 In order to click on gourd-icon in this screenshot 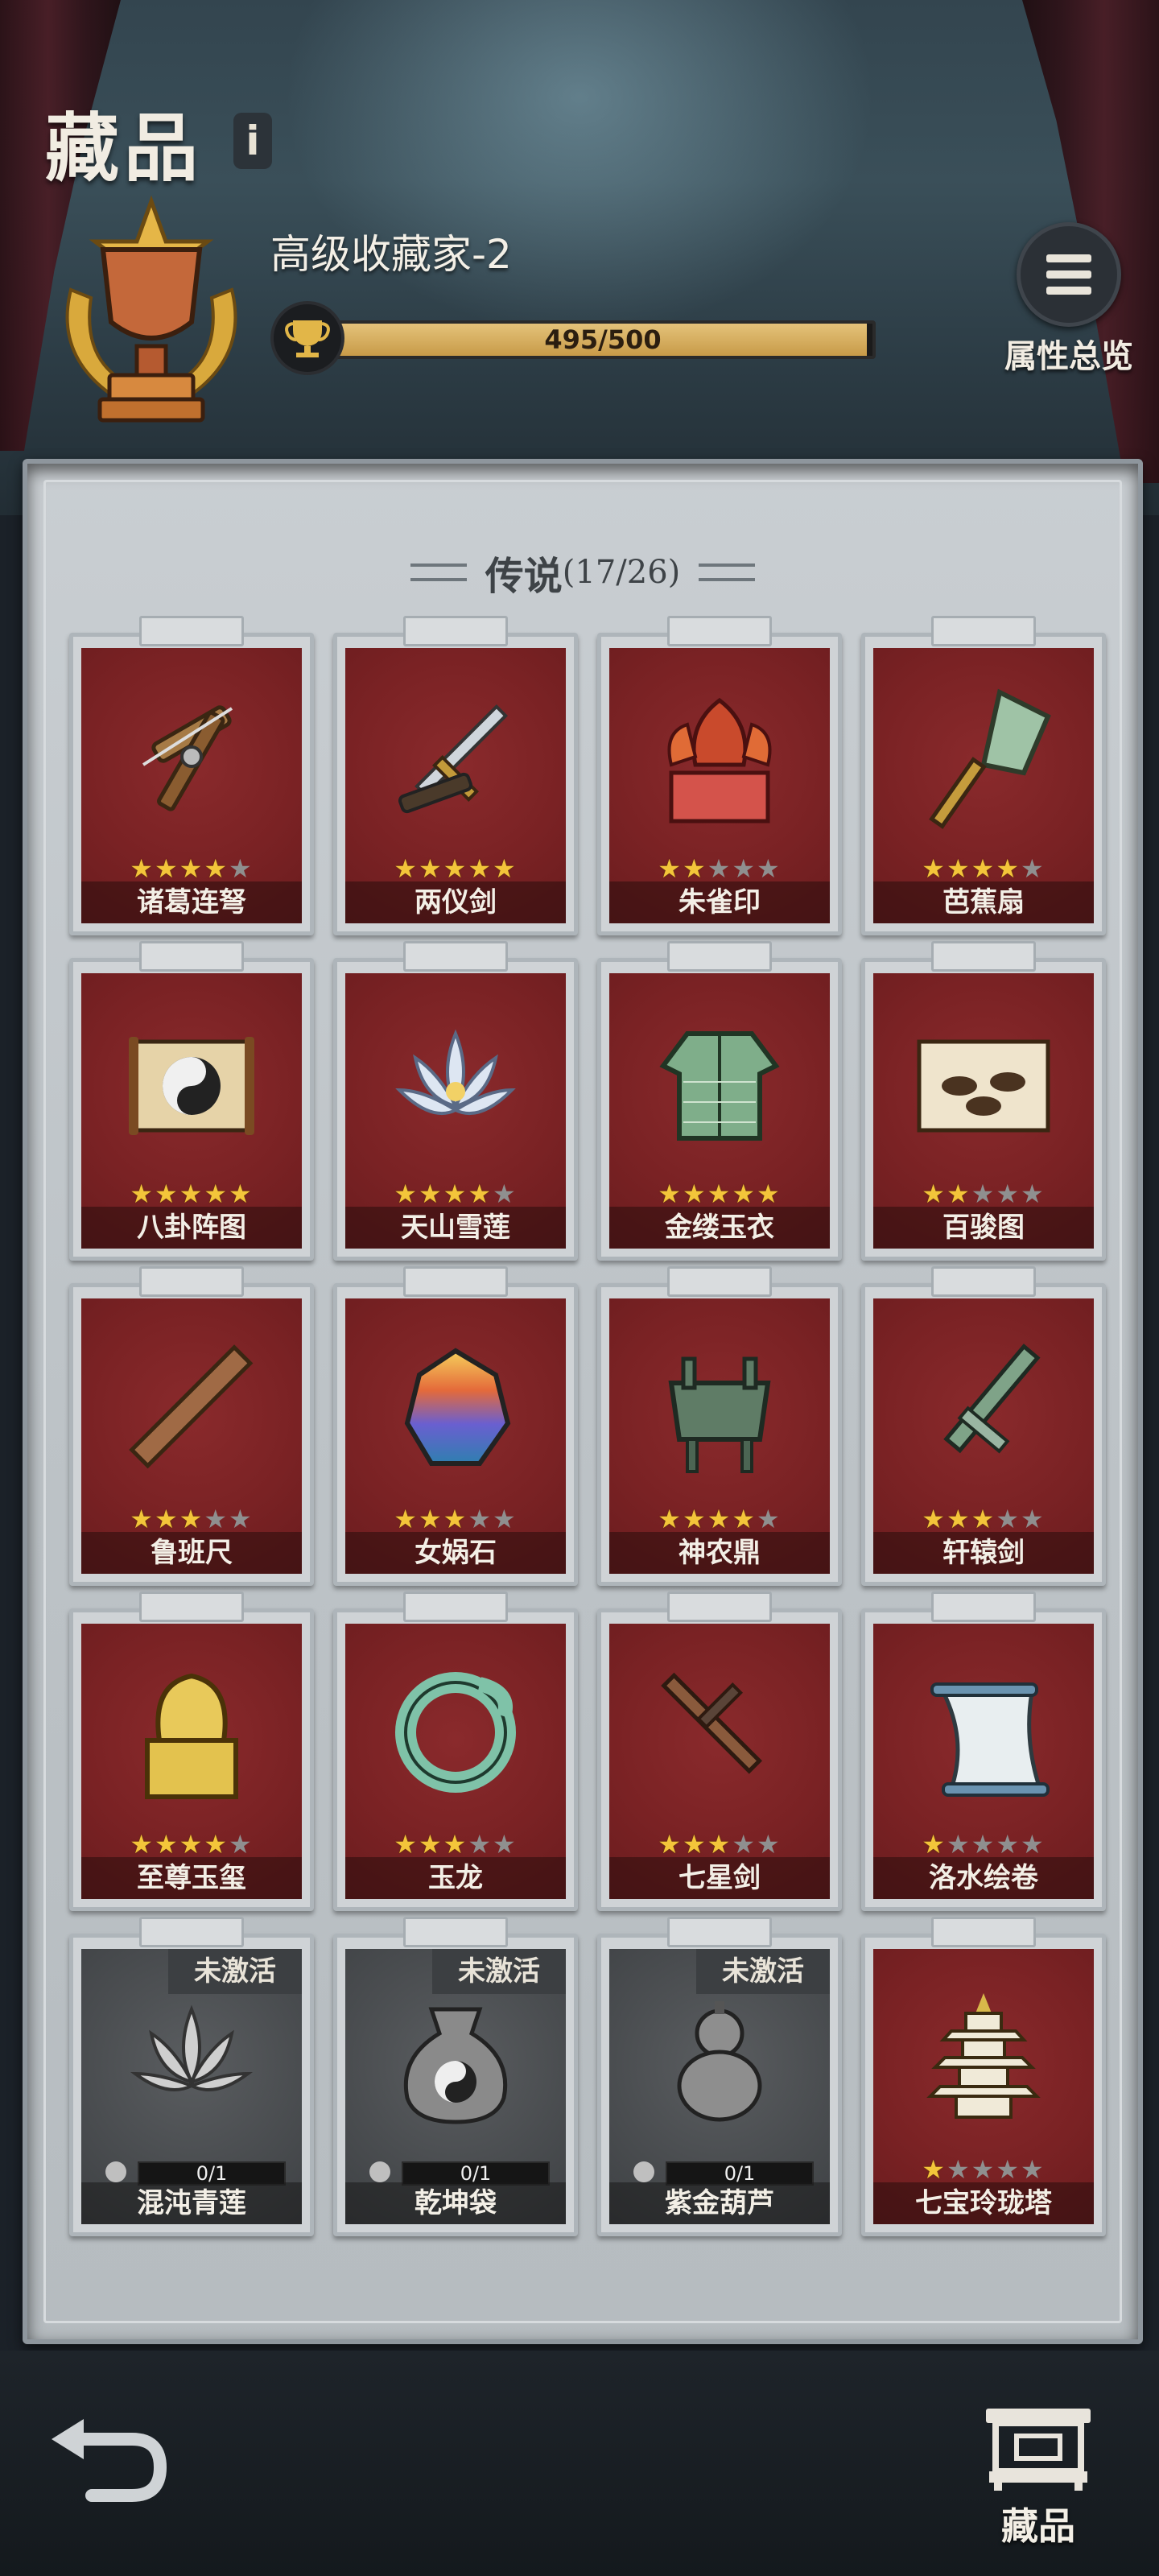, I will do `click(719, 2057)`.